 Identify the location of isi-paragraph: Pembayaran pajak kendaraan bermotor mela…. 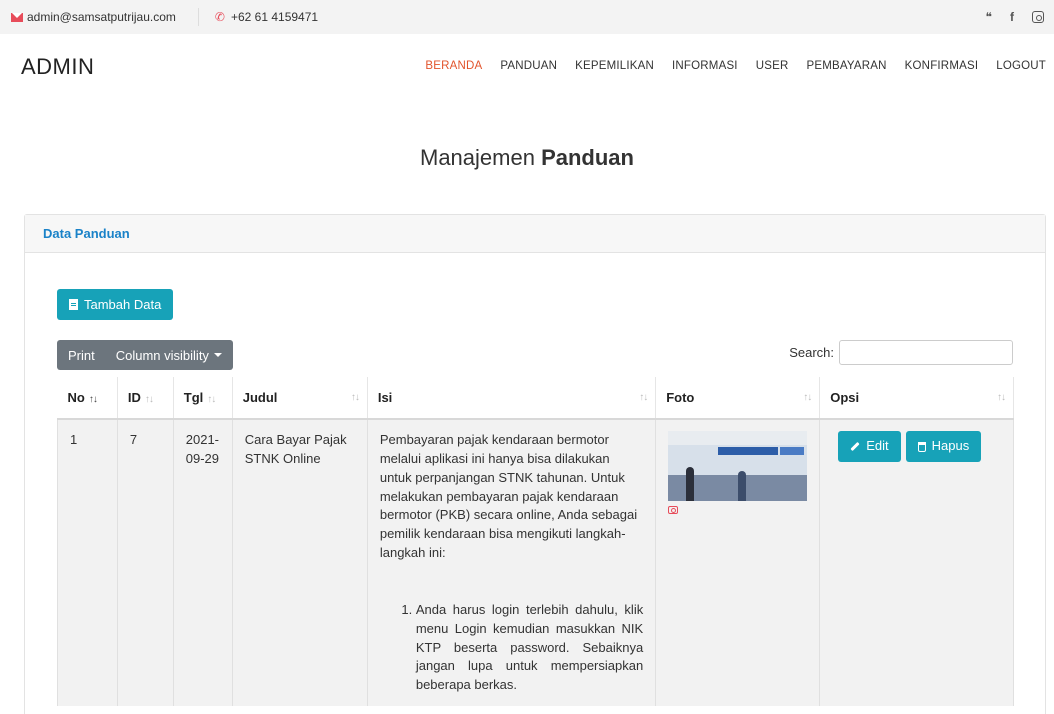
(508, 496).